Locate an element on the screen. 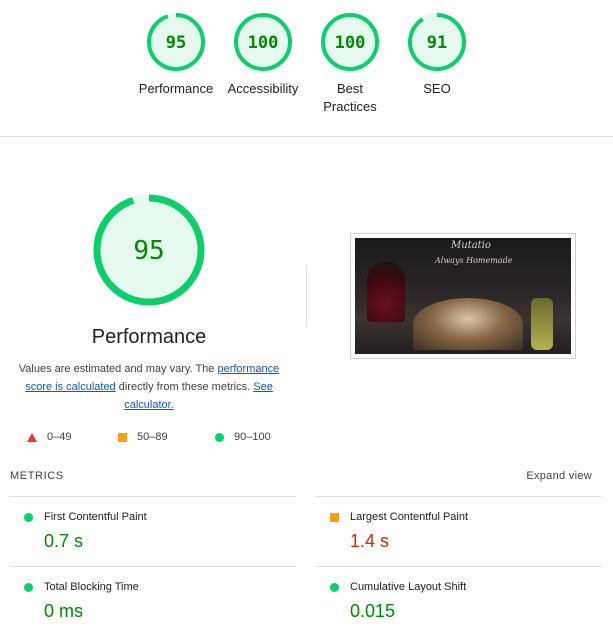 The image size is (613, 636). page-screenshot: Mutatio Always Homemade is located at coordinates (463, 296).